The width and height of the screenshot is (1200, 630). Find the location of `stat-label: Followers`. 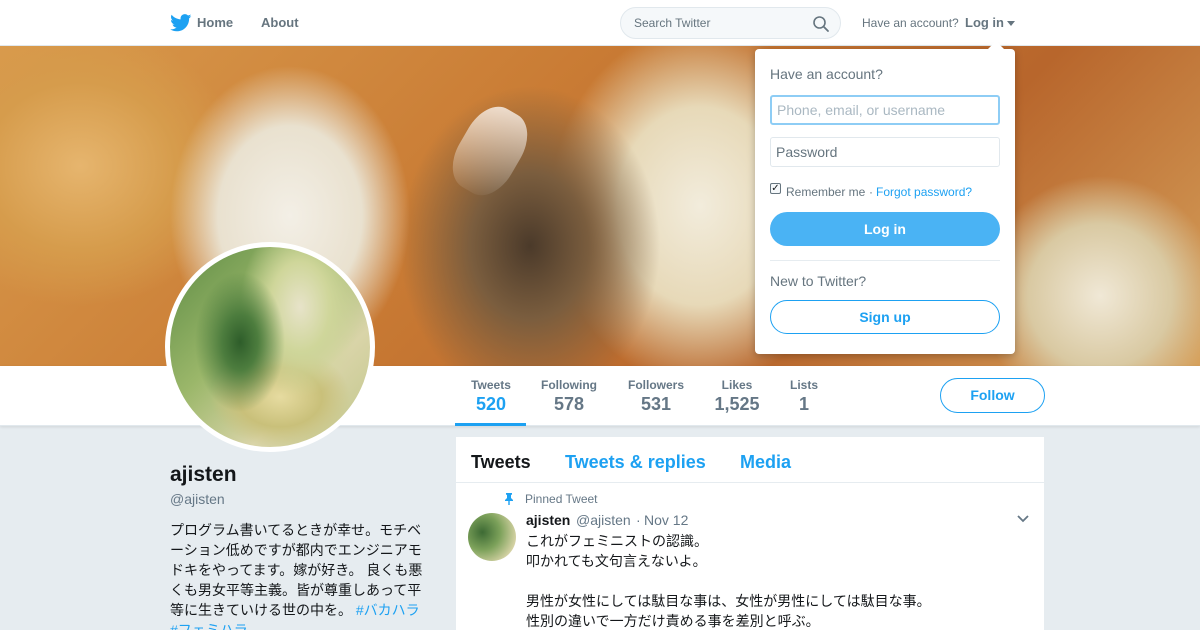

stat-label: Followers is located at coordinates (655, 385).